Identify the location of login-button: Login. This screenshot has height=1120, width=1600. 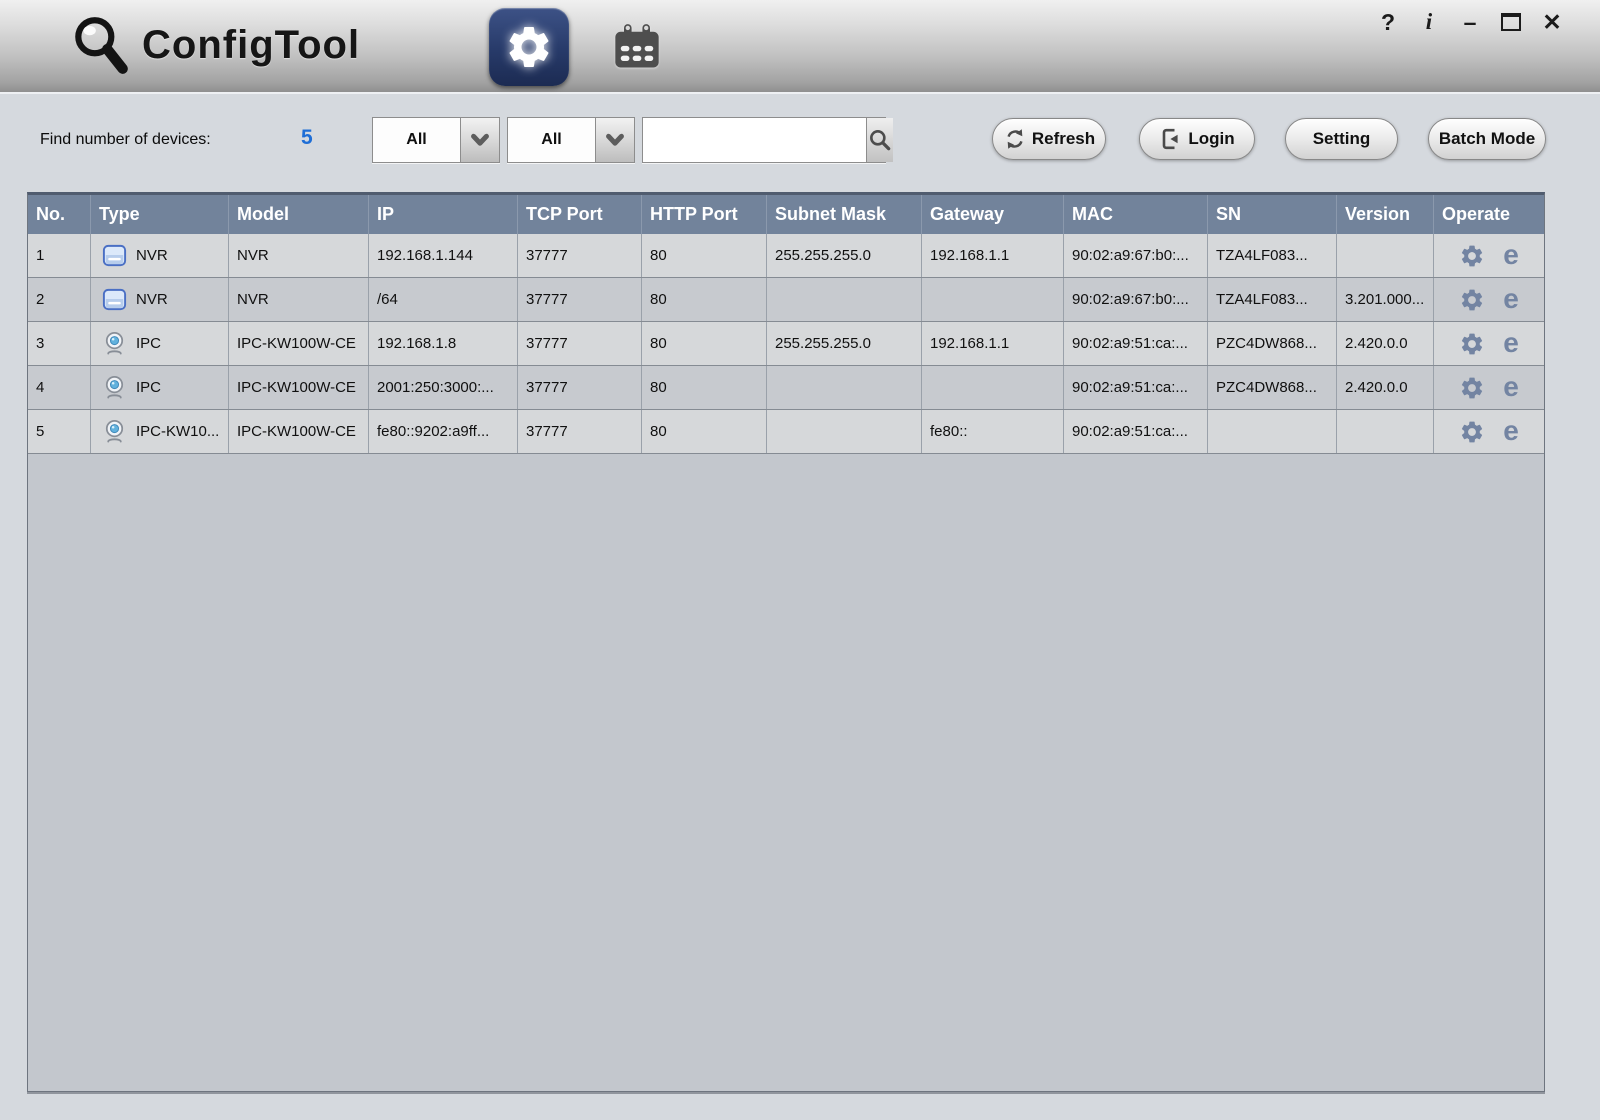
(1197, 139).